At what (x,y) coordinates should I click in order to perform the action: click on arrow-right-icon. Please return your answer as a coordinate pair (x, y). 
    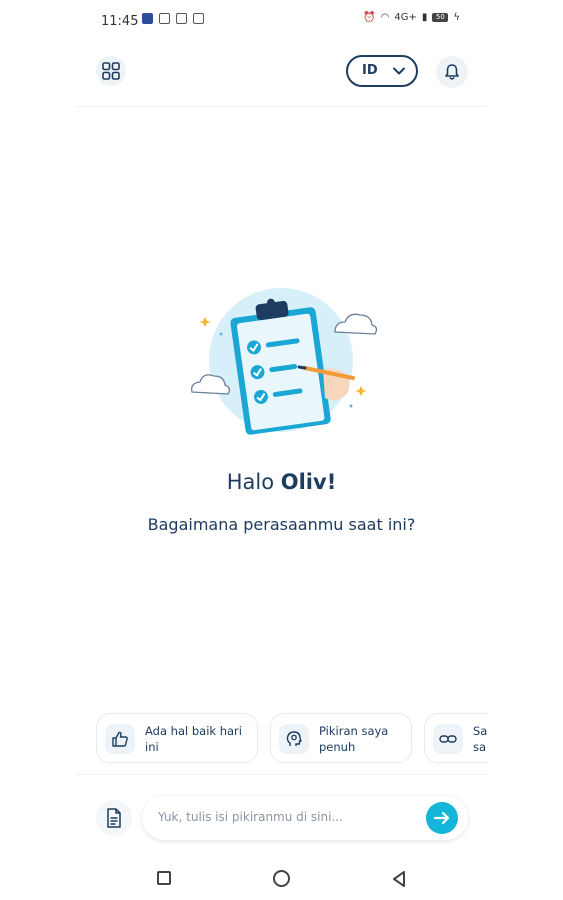
    Looking at the image, I should click on (441, 818).